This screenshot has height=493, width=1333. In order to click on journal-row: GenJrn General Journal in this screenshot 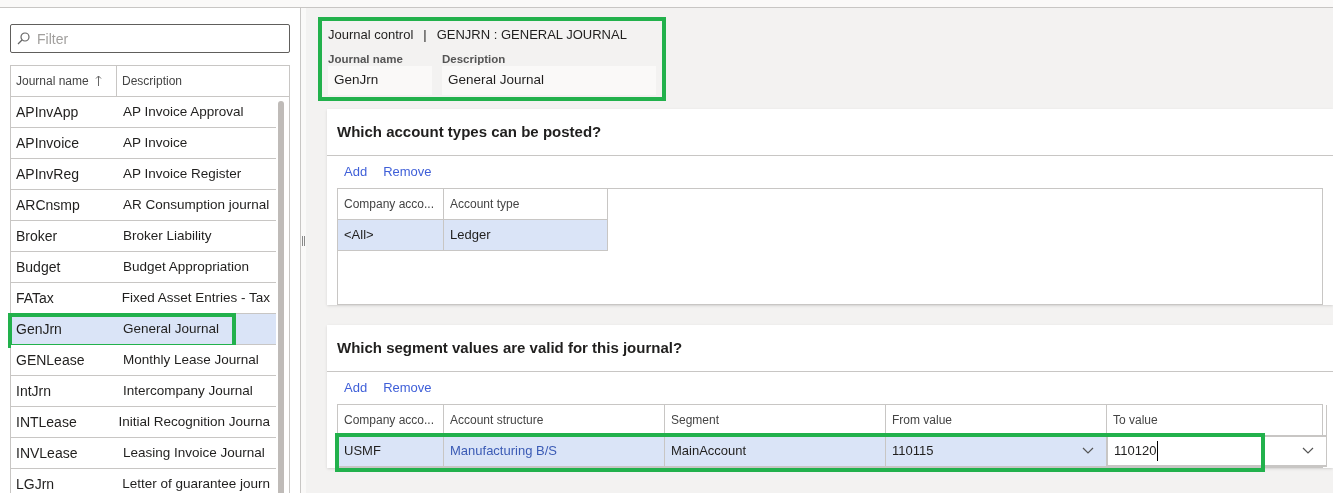, I will do `click(143, 329)`.